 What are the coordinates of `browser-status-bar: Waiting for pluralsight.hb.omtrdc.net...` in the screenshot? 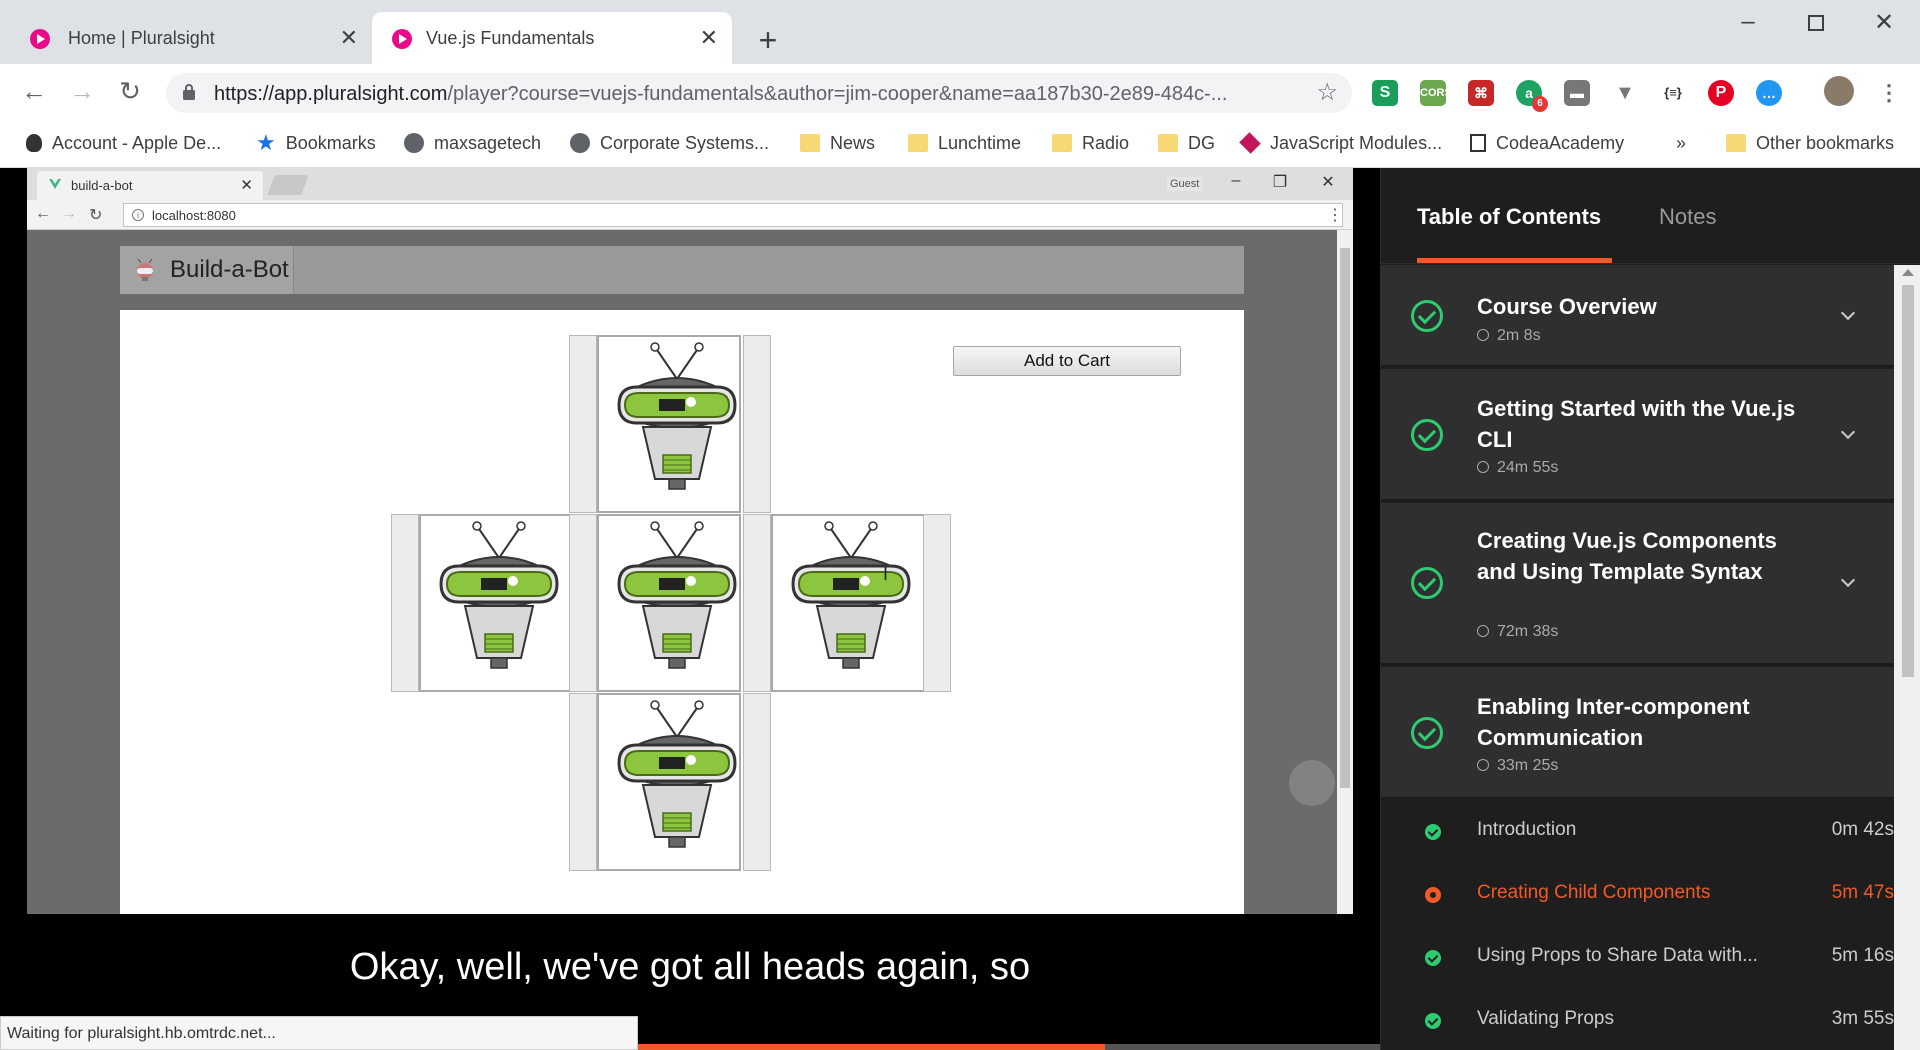 It's located at (319, 1033).